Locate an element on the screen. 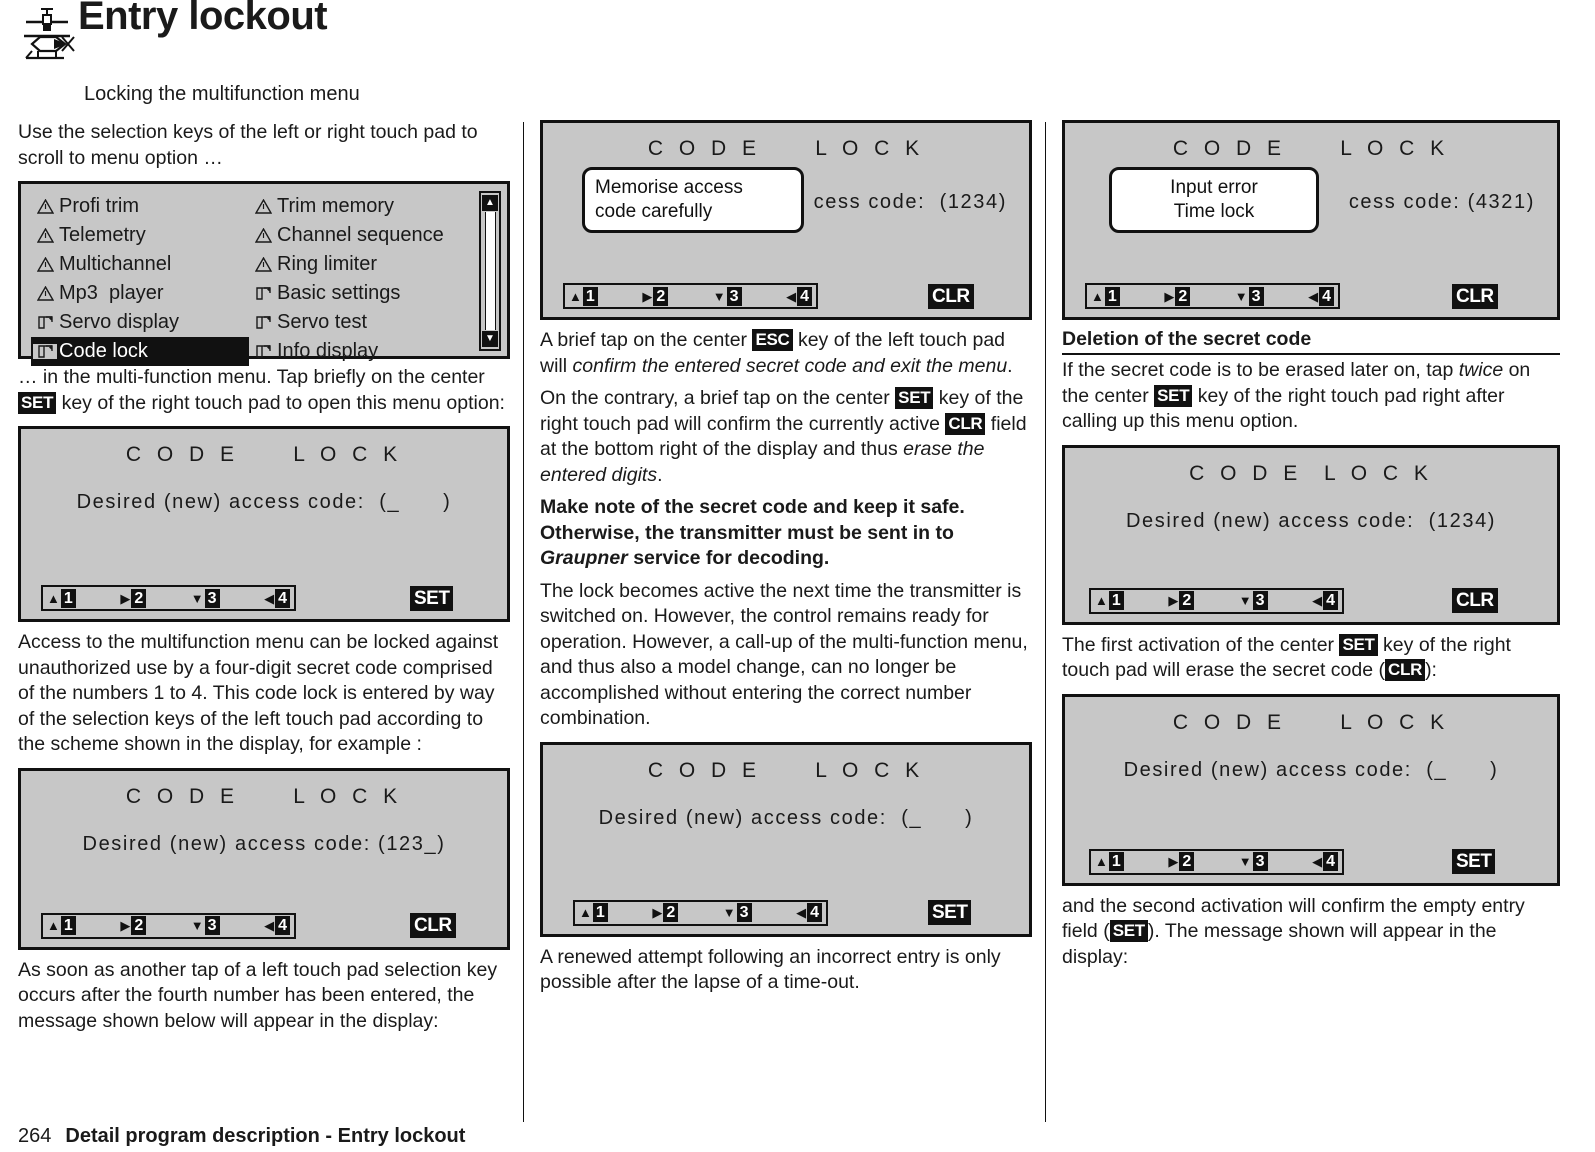  callout-input-error: Input error Time lock is located at coordinates (1214, 200).